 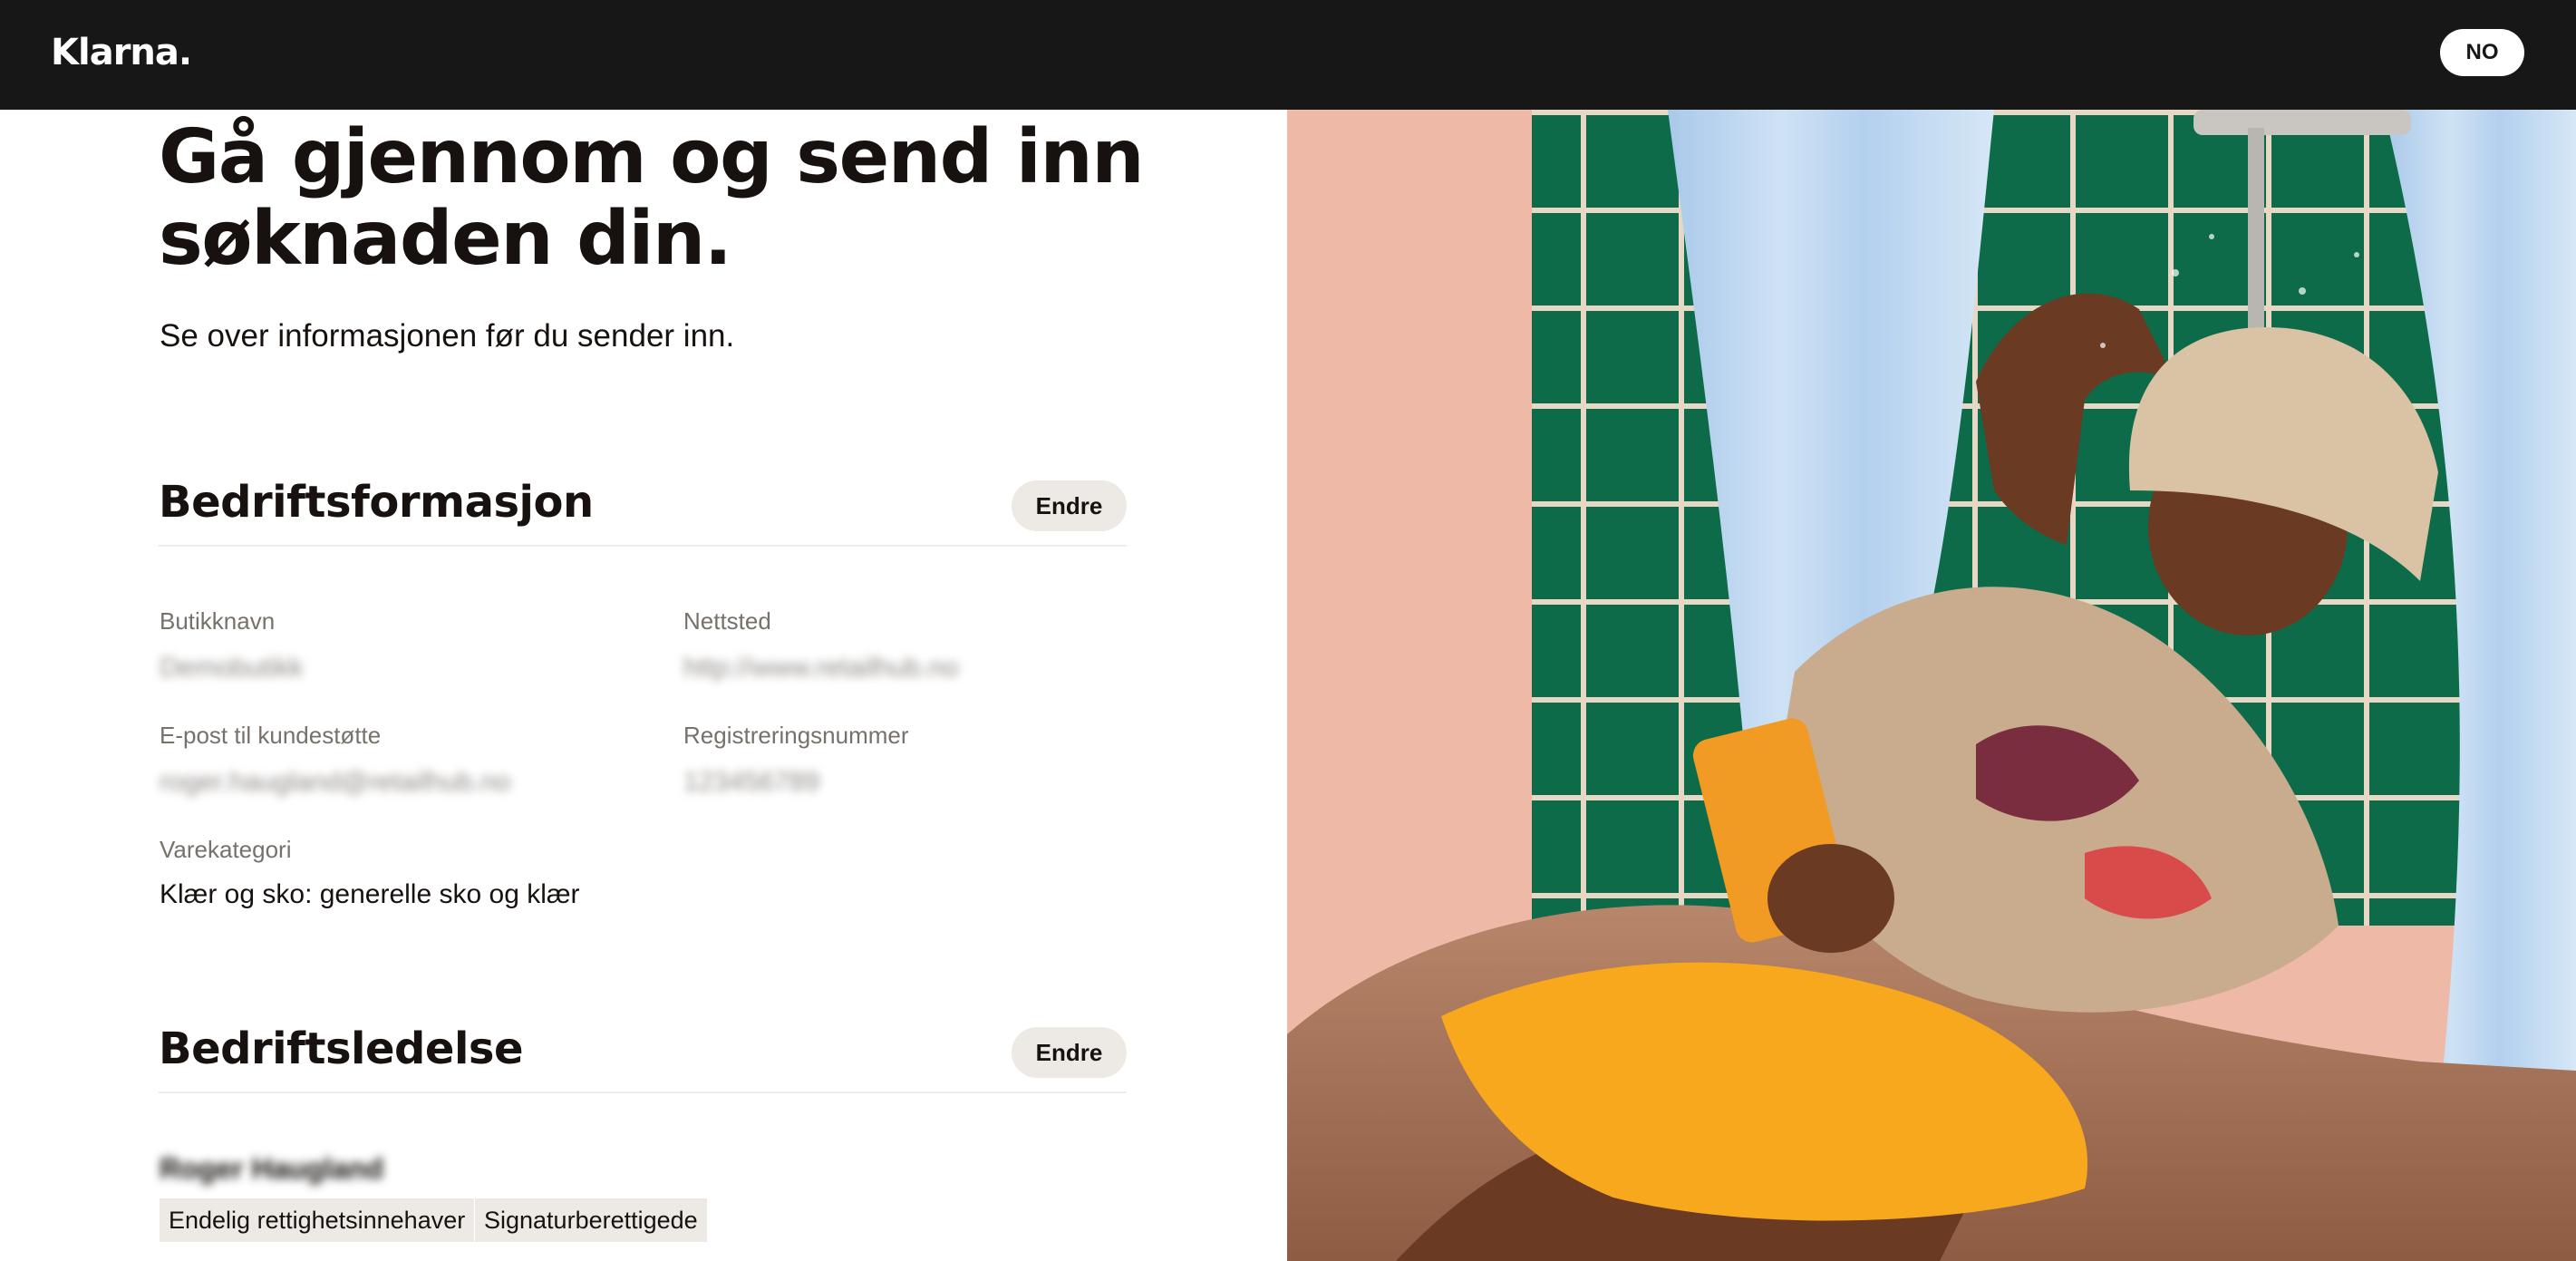 I want to click on page-subtitle: Se over informasjonen før du sender inn., so click(x=447, y=336).